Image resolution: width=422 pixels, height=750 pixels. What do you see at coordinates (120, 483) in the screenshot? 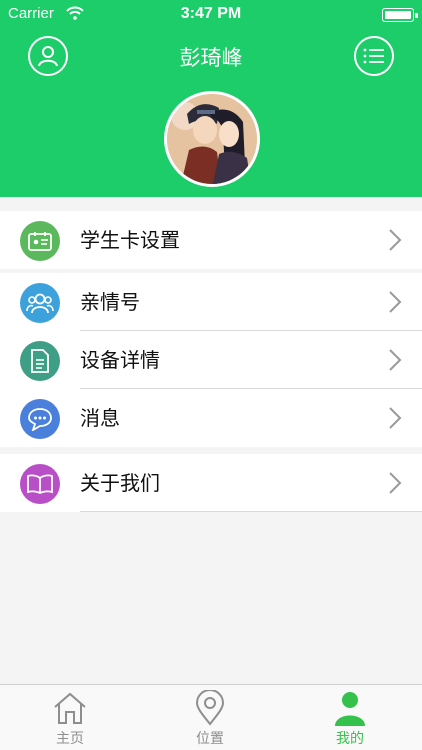
I see `menu-item-label: 关于我们` at bounding box center [120, 483].